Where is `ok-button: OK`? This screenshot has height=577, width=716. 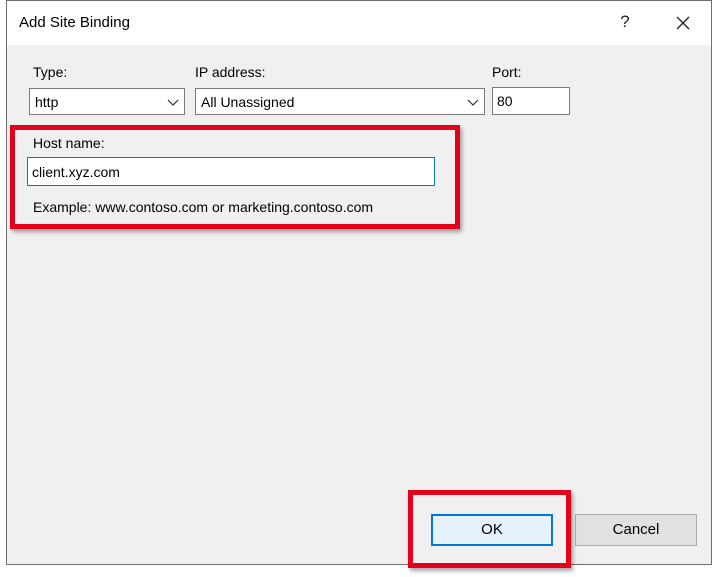
ok-button: OK is located at coordinates (492, 530).